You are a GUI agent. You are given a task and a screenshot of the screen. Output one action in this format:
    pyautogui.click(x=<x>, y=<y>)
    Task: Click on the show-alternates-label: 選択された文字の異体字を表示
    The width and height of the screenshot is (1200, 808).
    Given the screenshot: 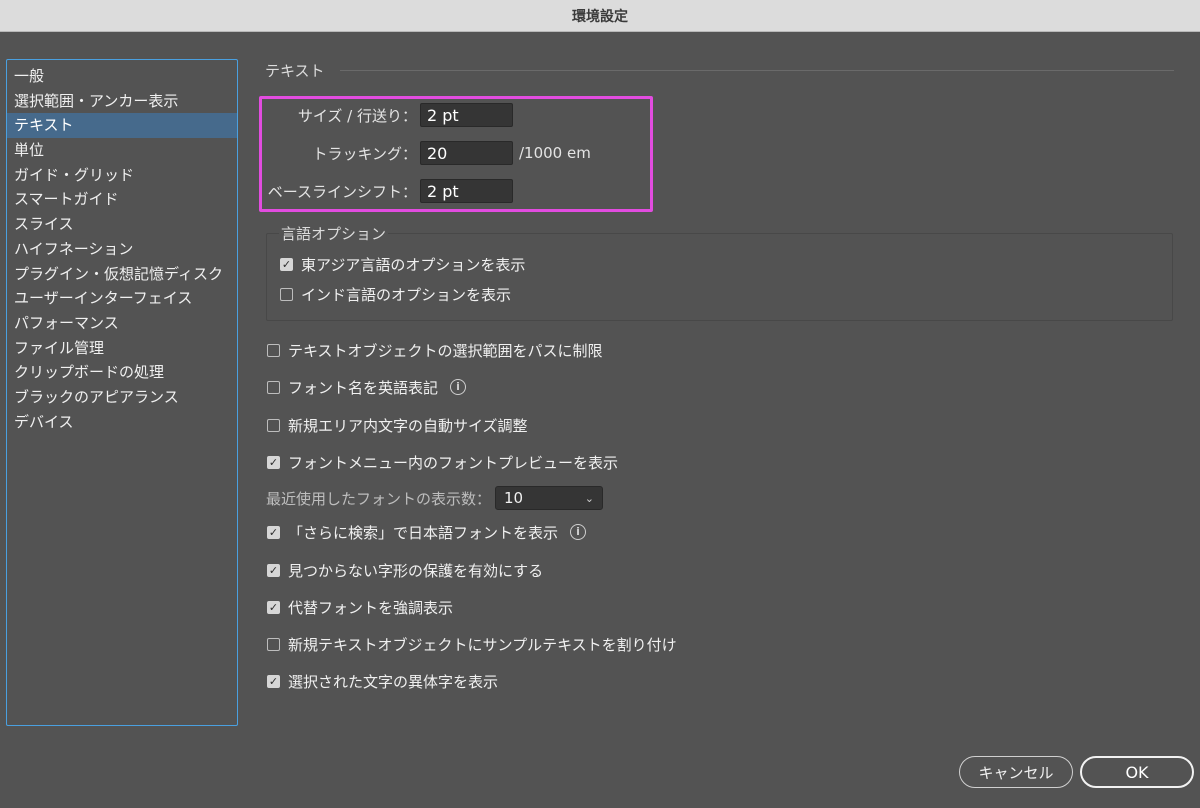 What is the action you would take?
    pyautogui.click(x=393, y=681)
    